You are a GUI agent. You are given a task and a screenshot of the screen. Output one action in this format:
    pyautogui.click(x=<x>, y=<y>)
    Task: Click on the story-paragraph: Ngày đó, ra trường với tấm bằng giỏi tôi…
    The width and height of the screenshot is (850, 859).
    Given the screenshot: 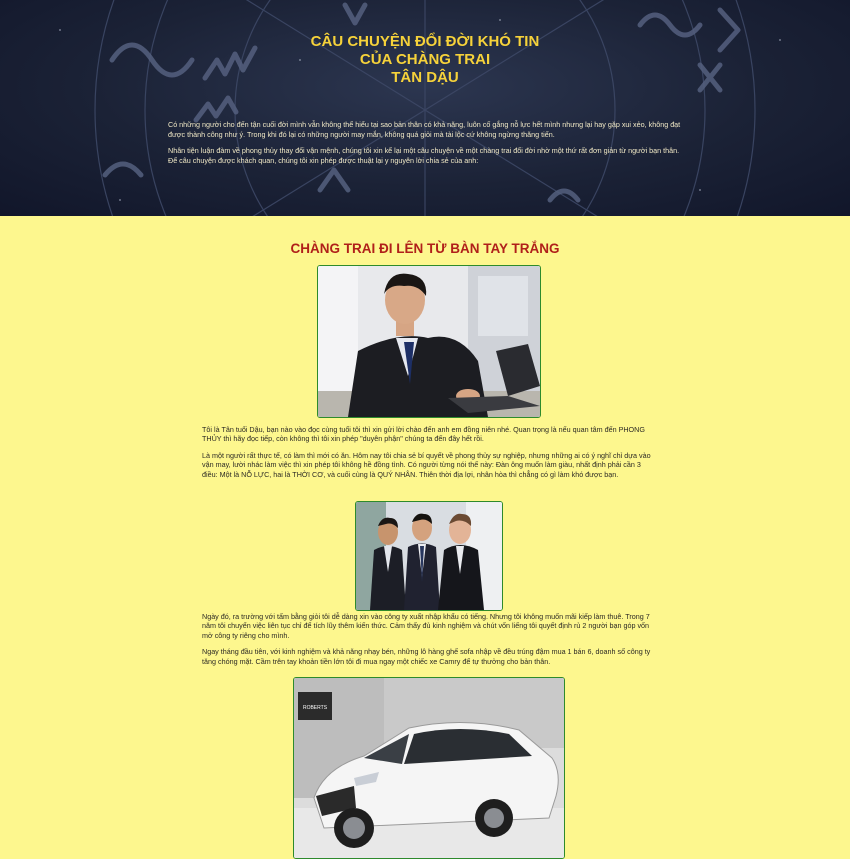 What is the action you would take?
    pyautogui.click(x=426, y=626)
    